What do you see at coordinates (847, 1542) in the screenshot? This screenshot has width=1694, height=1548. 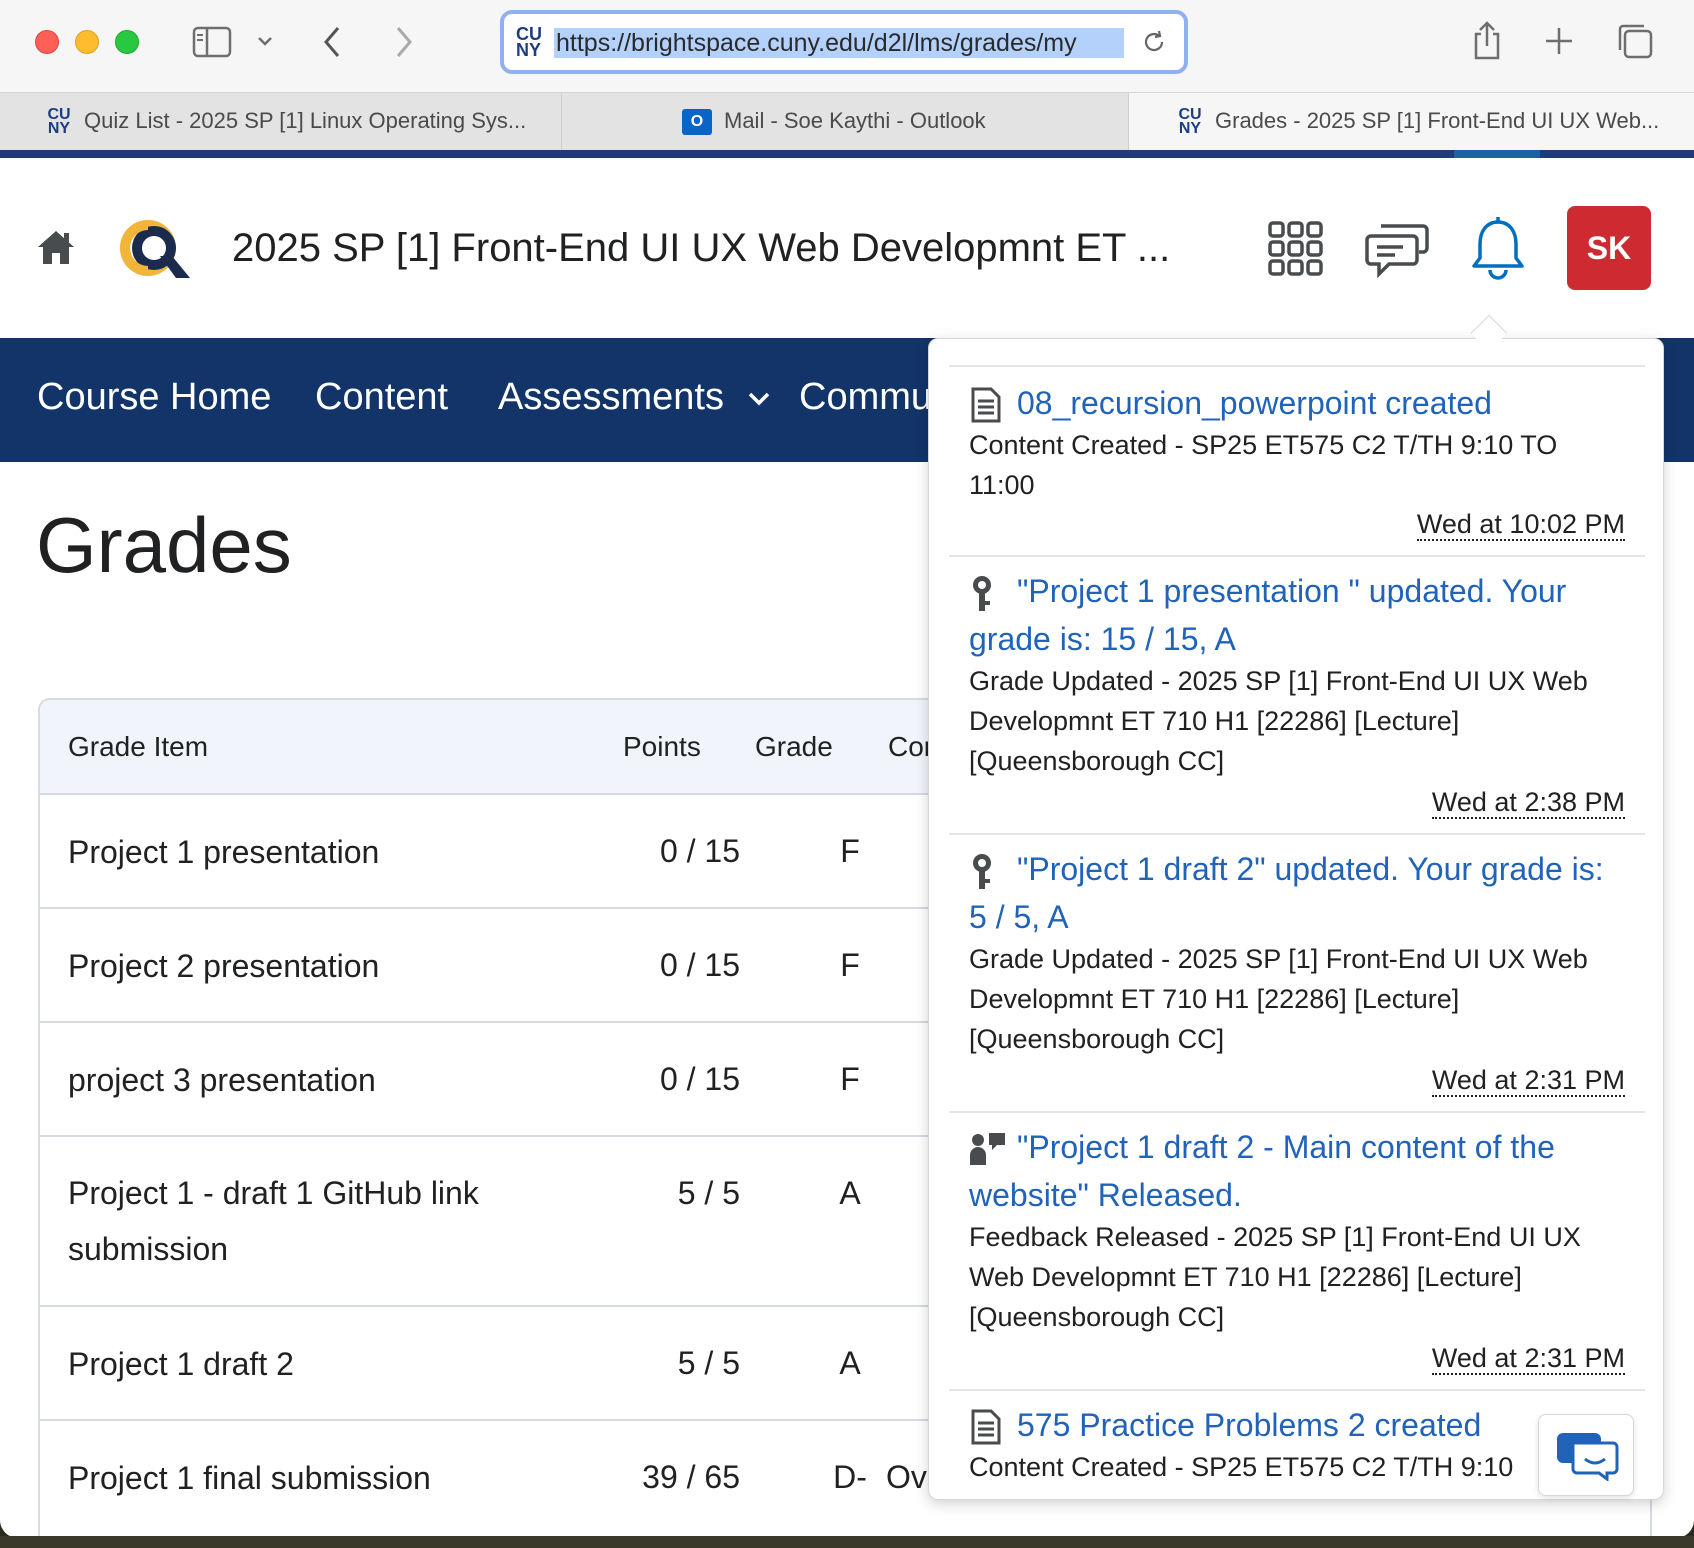 I see `desktop-background` at bounding box center [847, 1542].